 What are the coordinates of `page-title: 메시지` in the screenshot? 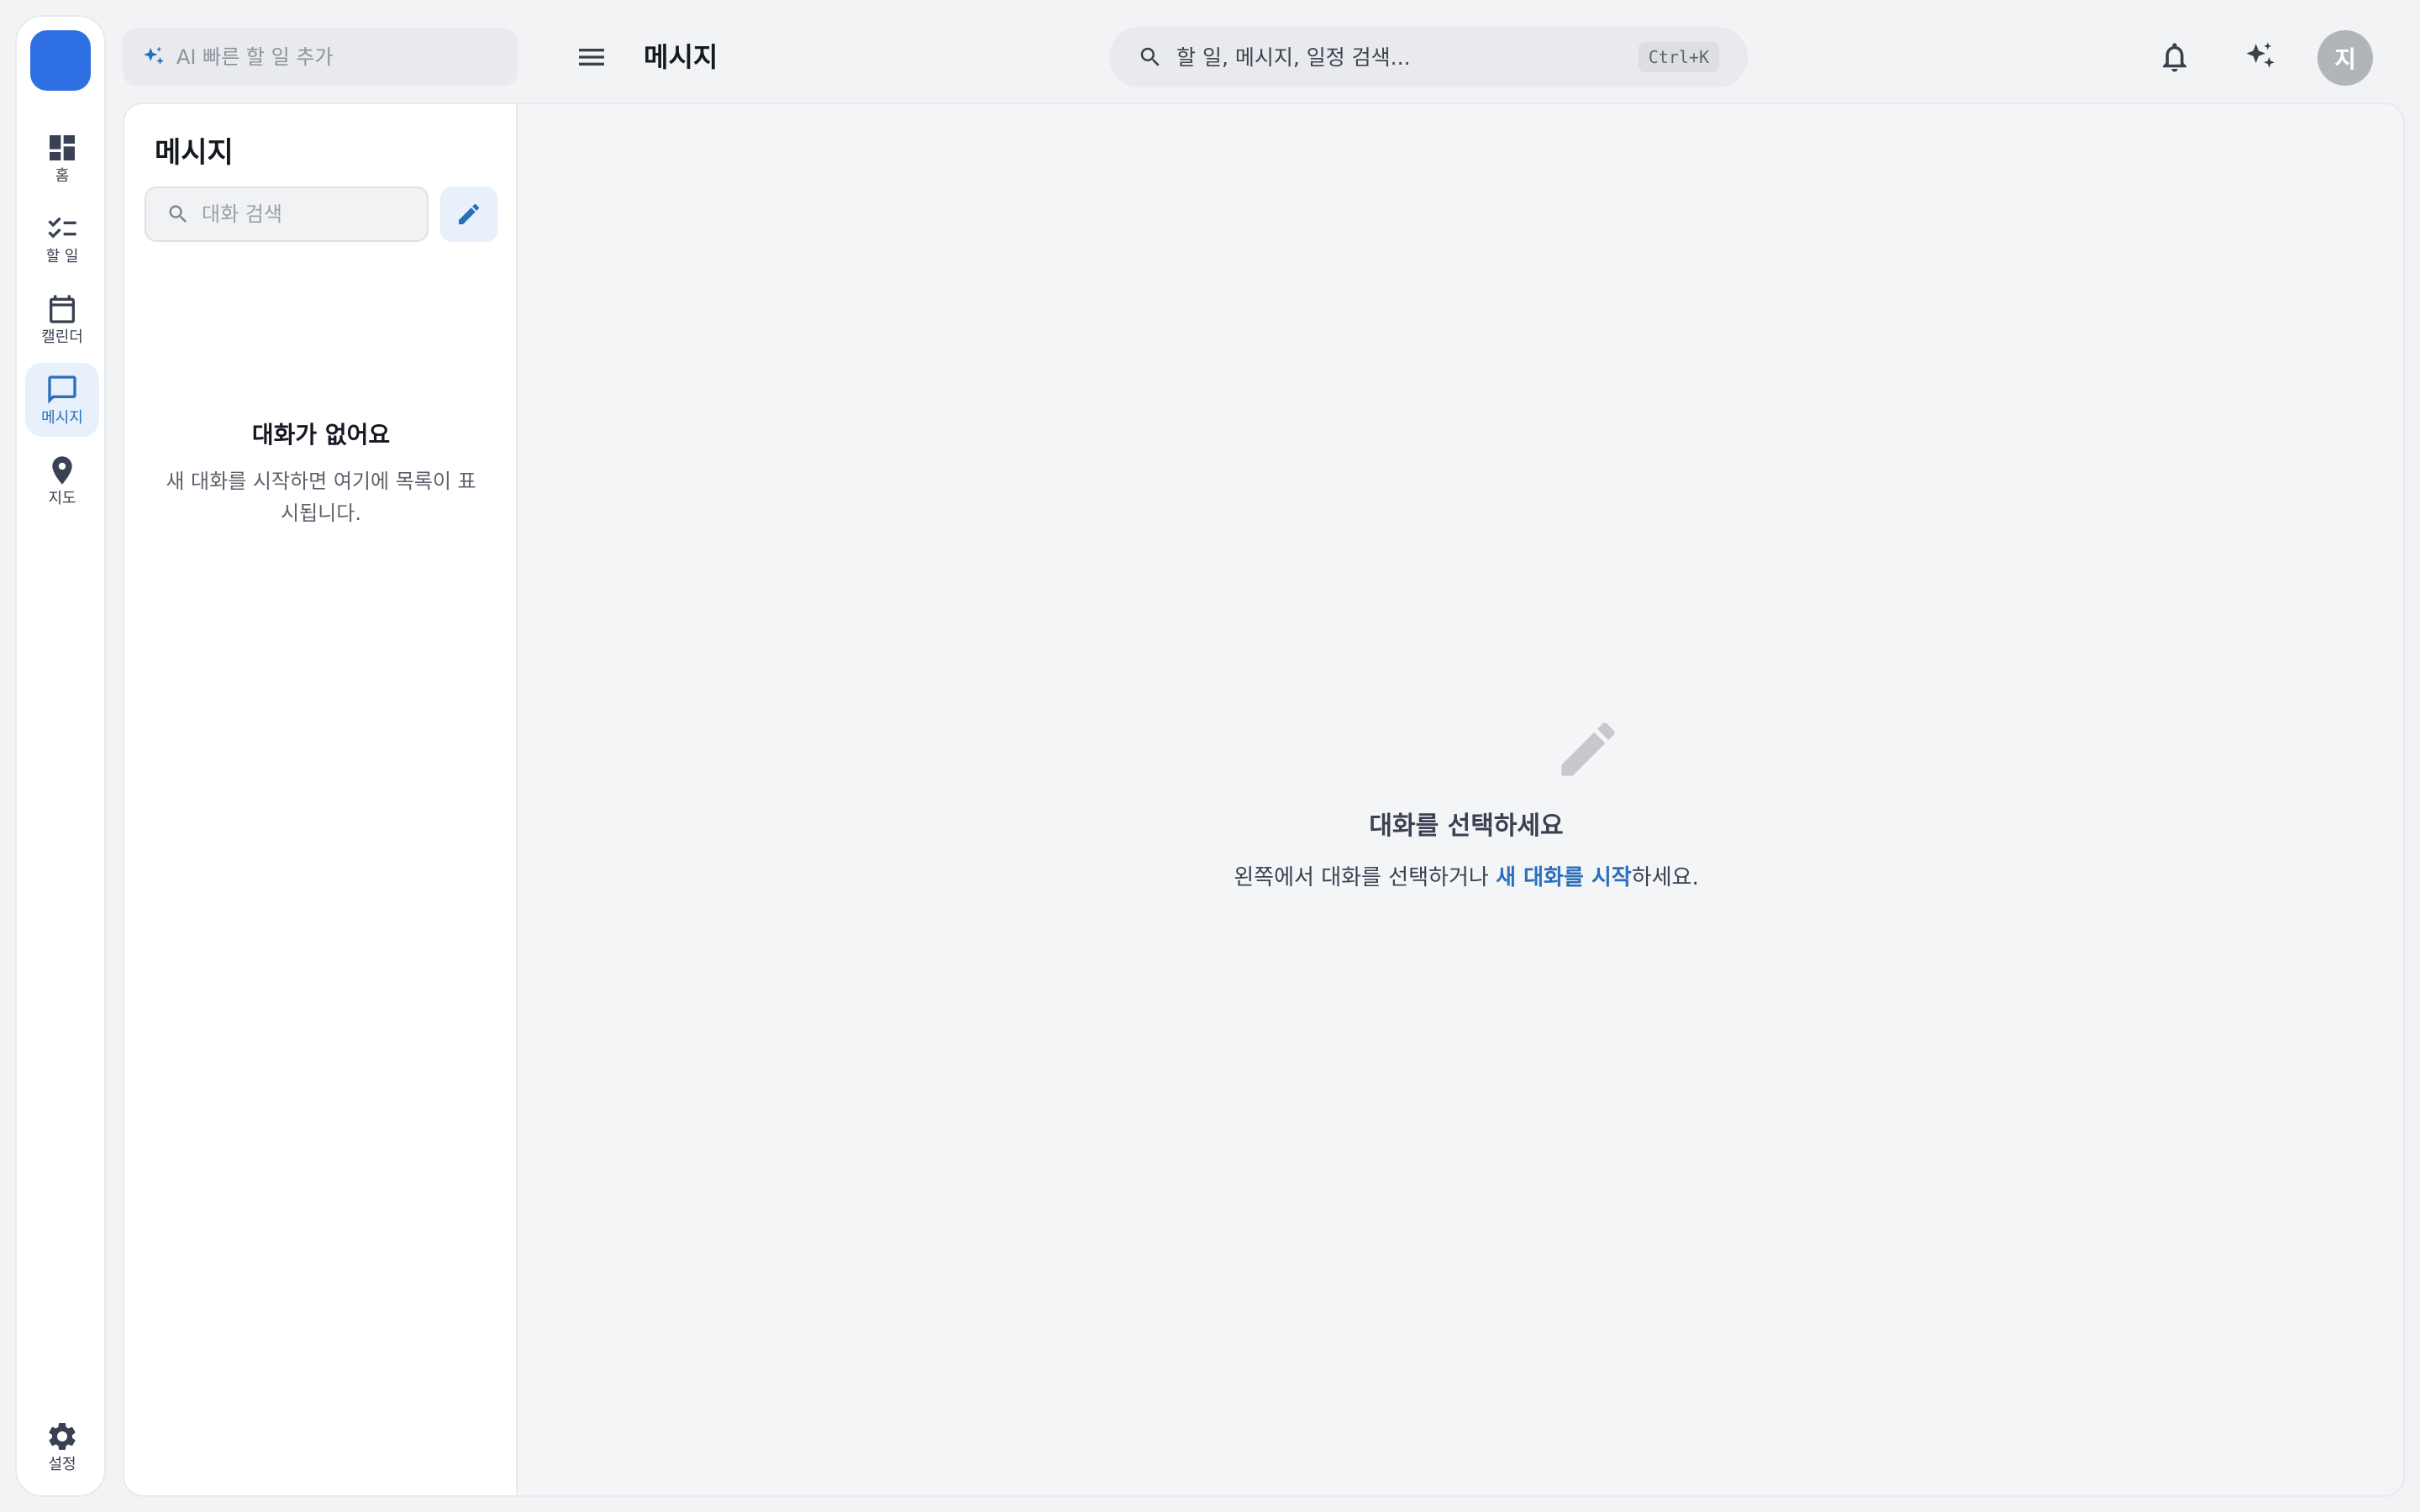 It's located at (681, 57).